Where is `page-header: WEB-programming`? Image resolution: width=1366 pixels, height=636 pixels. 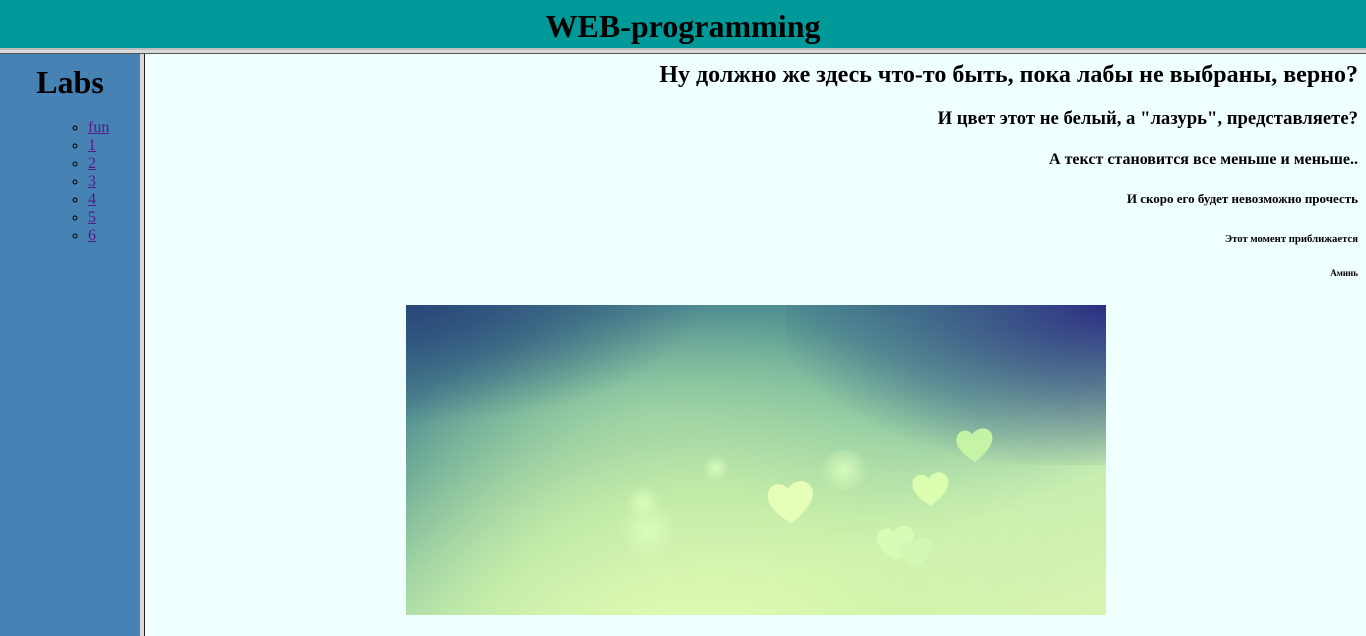 page-header: WEB-programming is located at coordinates (683, 25).